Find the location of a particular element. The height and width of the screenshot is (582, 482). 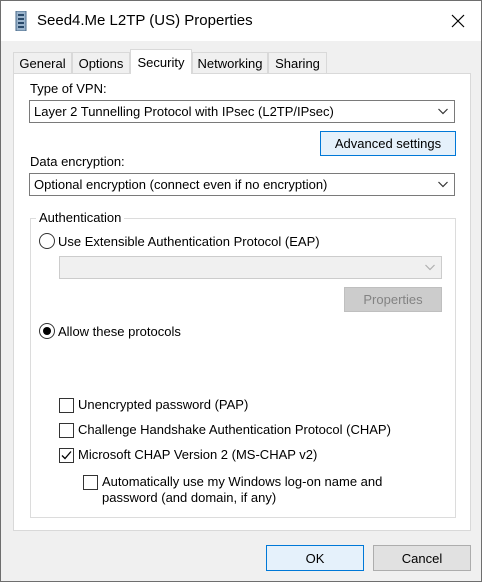

allow-protocols-radio is located at coordinates (47, 331).